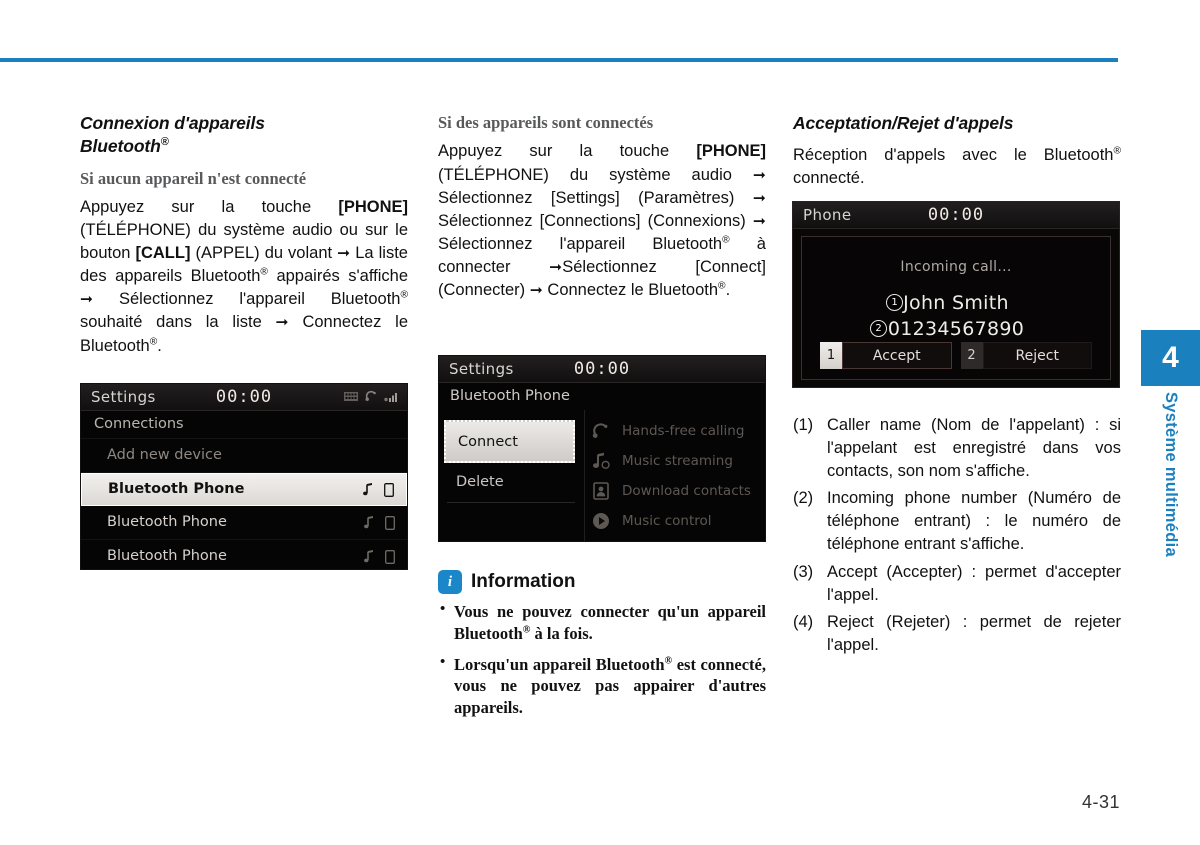  I want to click on information-header: i Information, so click(602, 582).